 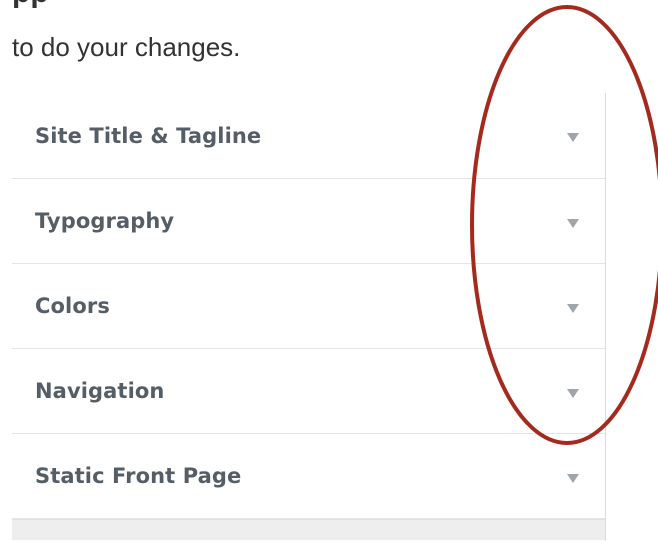 I want to click on section-title: Static Front Page, so click(x=138, y=476).